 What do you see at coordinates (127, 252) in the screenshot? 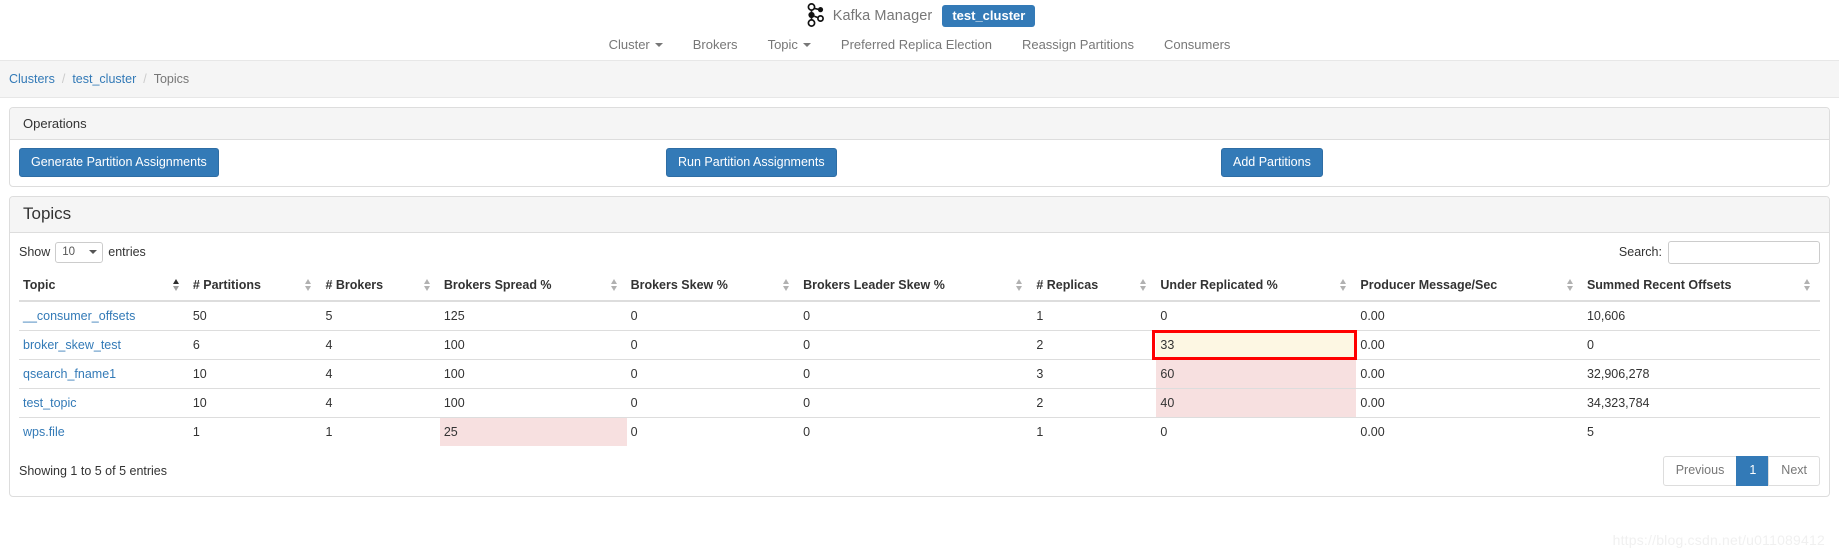
I see `entries-label: entries` at bounding box center [127, 252].